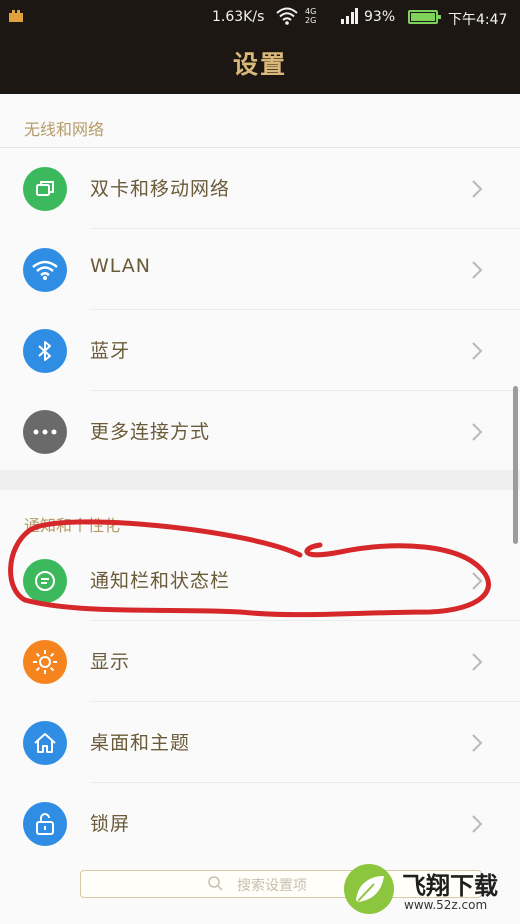  What do you see at coordinates (260, 517) in the screenshot?
I see `section-header-personalization: 通知和个性化` at bounding box center [260, 517].